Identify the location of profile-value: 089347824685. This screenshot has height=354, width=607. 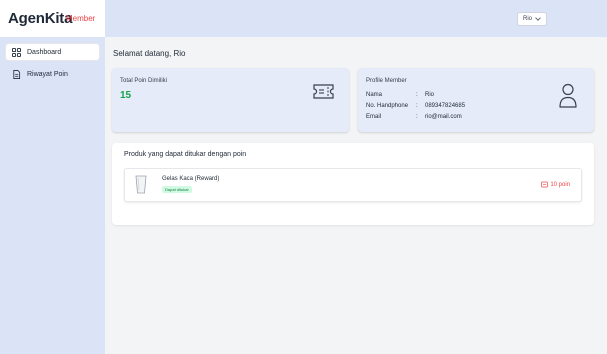
(445, 106).